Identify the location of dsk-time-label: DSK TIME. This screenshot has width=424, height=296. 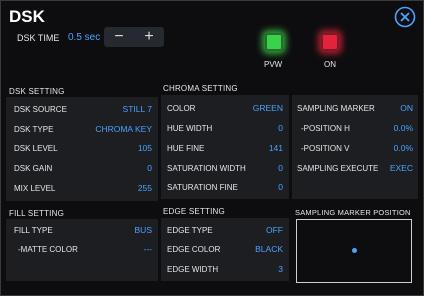
(38, 38).